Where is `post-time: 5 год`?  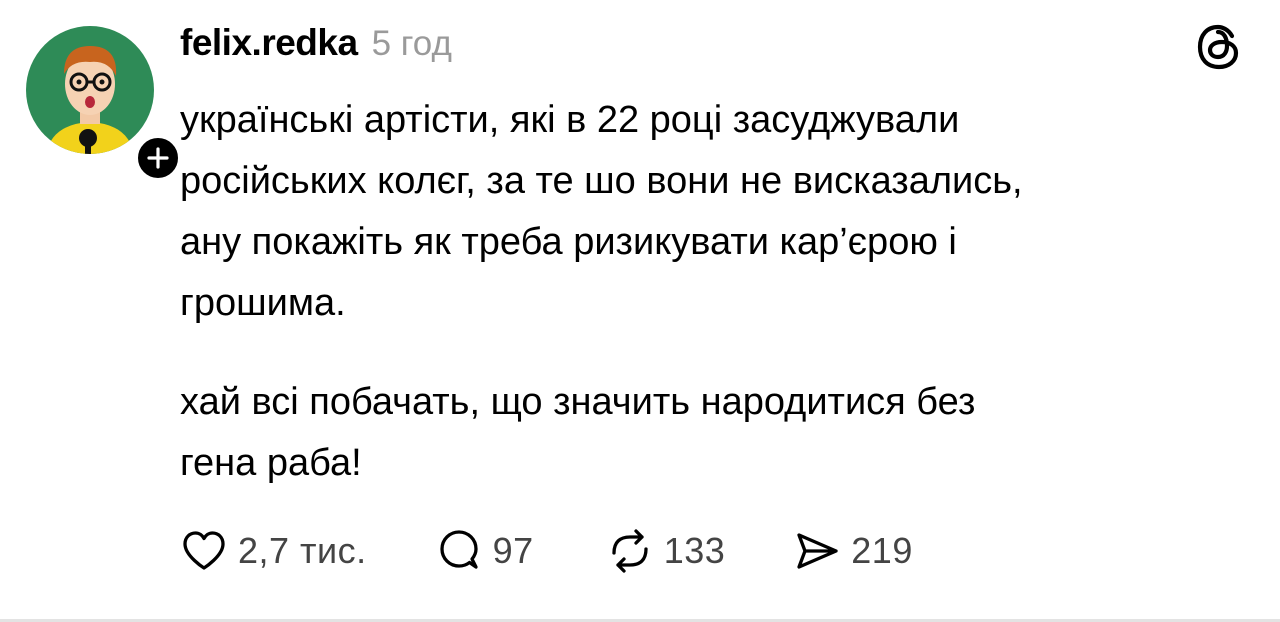
post-time: 5 год is located at coordinates (411, 43).